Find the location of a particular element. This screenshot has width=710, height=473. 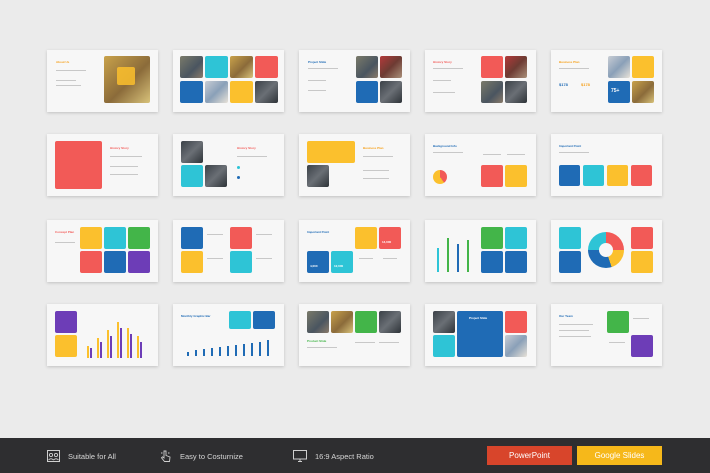

slide-thumbnail: Business Plan $178 $178 75+ is located at coordinates (606, 81).